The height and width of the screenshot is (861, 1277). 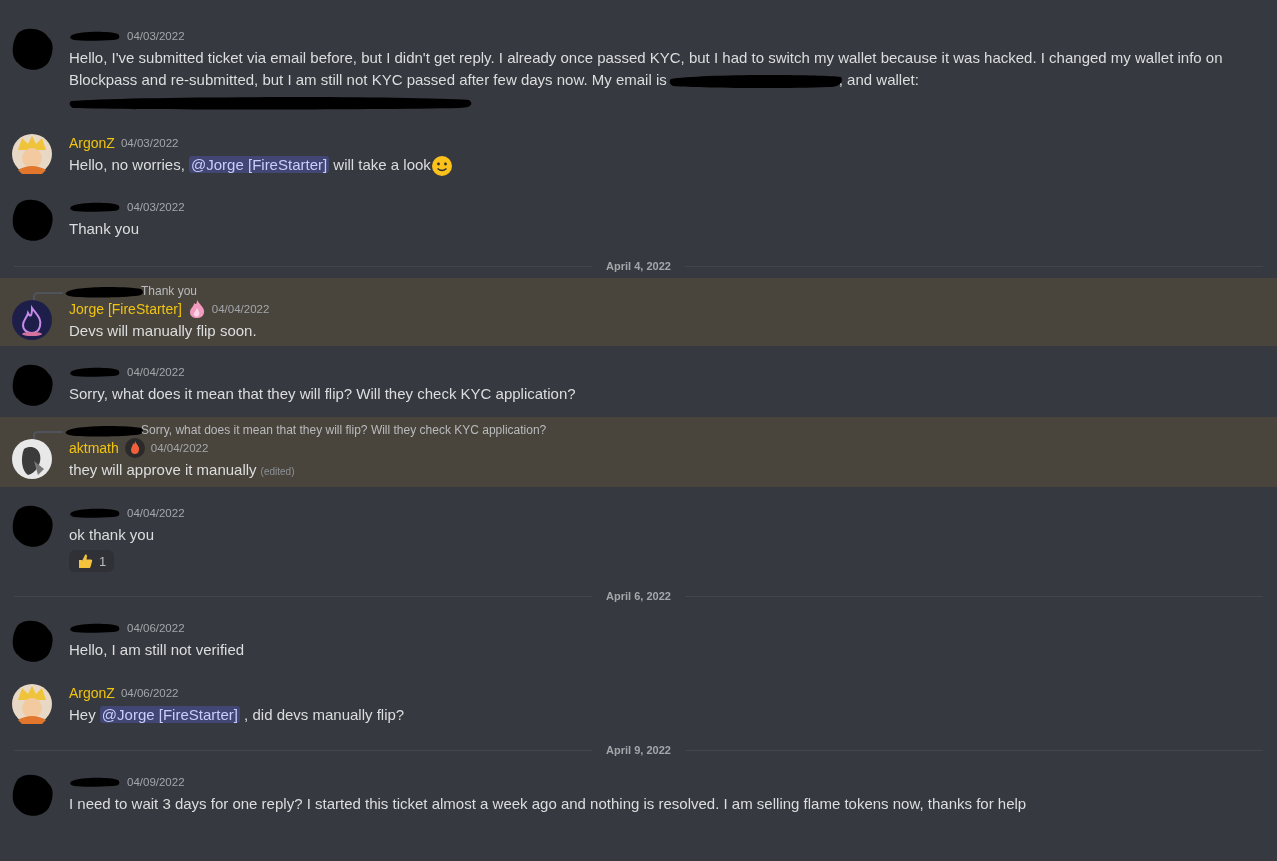 What do you see at coordinates (182, 470) in the screenshot?
I see `message-text: they will approve it manually (edited)` at bounding box center [182, 470].